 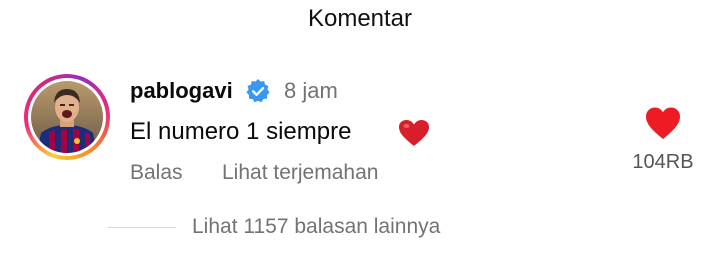 I want to click on reply-button: Balas, so click(x=156, y=173).